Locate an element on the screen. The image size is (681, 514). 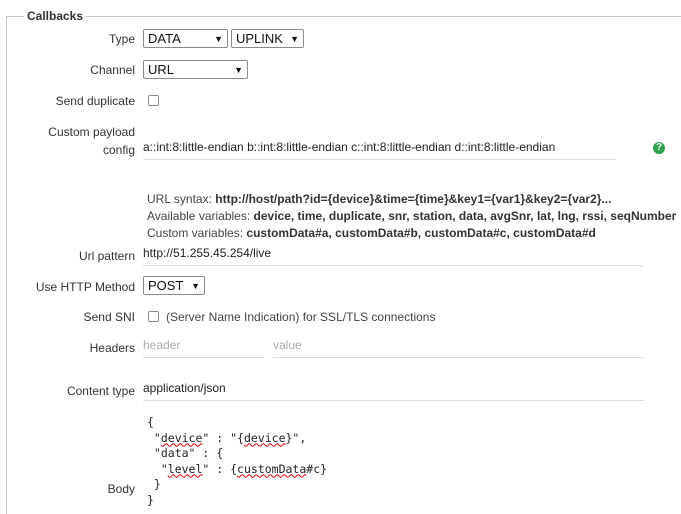
content-type-input: application/json is located at coordinates (393, 391).